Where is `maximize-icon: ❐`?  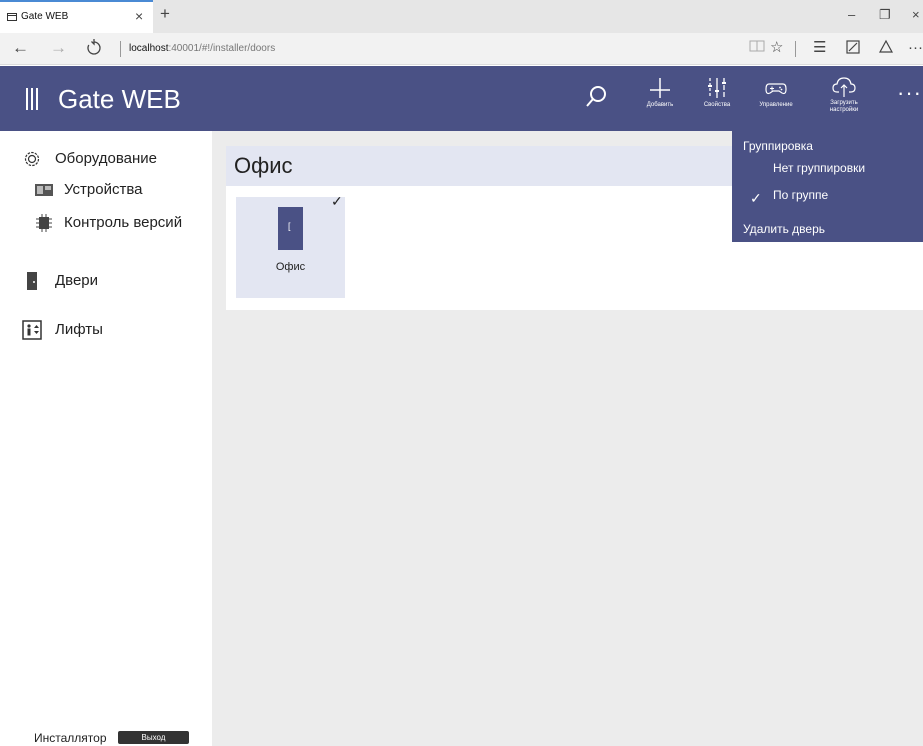 maximize-icon: ❐ is located at coordinates (885, 15).